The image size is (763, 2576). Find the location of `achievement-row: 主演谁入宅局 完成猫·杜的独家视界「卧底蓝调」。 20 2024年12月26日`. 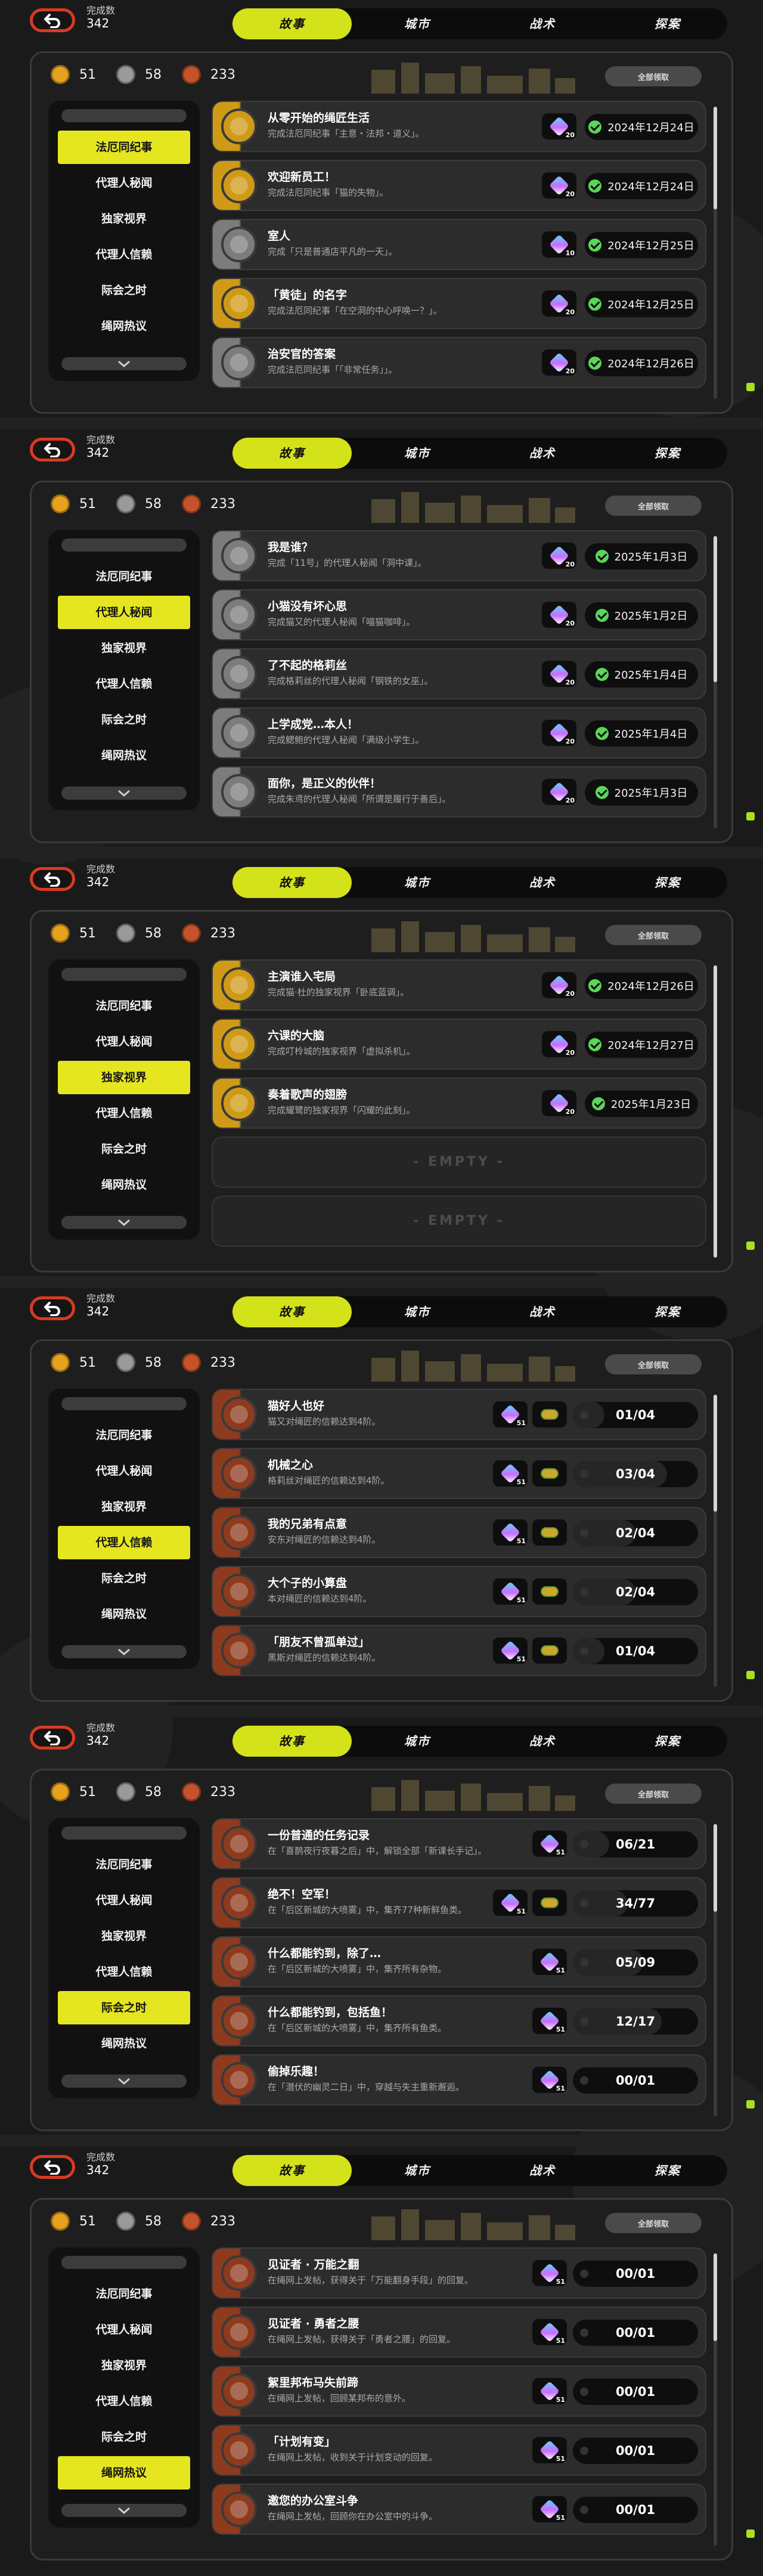

achievement-row: 主演谁入宅局 完成猫·杜的独家视界「卧底蓝调」。 20 2024年12月26日 is located at coordinates (459, 985).